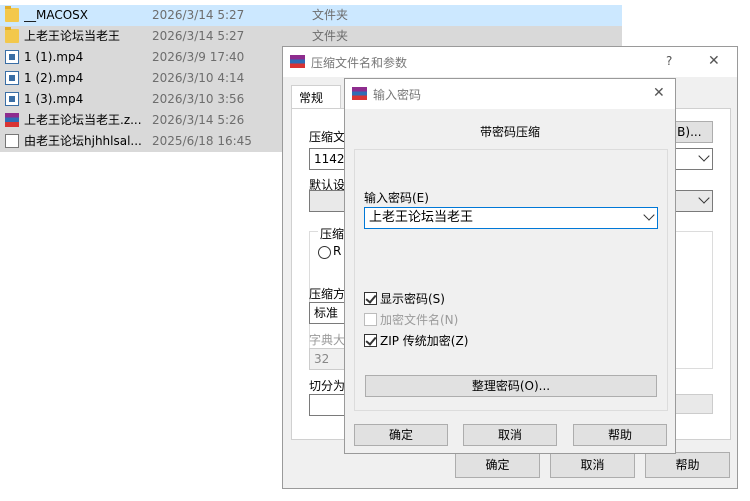 The image size is (750, 501). What do you see at coordinates (419, 320) in the screenshot?
I see `encrypt-names-label: 加密文件名(N)` at bounding box center [419, 320].